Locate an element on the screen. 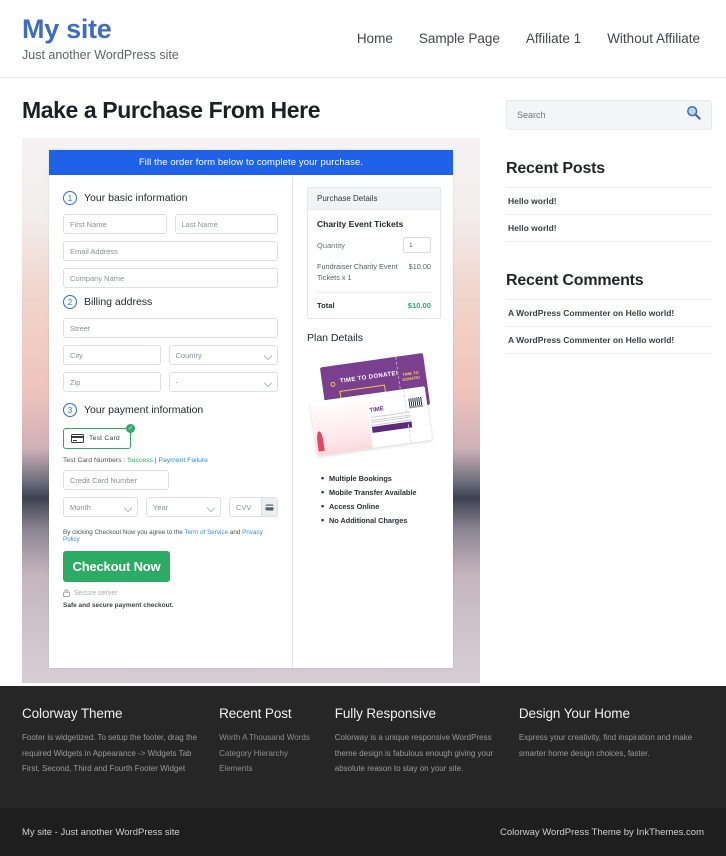  list-item: Worth A Thousand Words is located at coordinates (271, 738).